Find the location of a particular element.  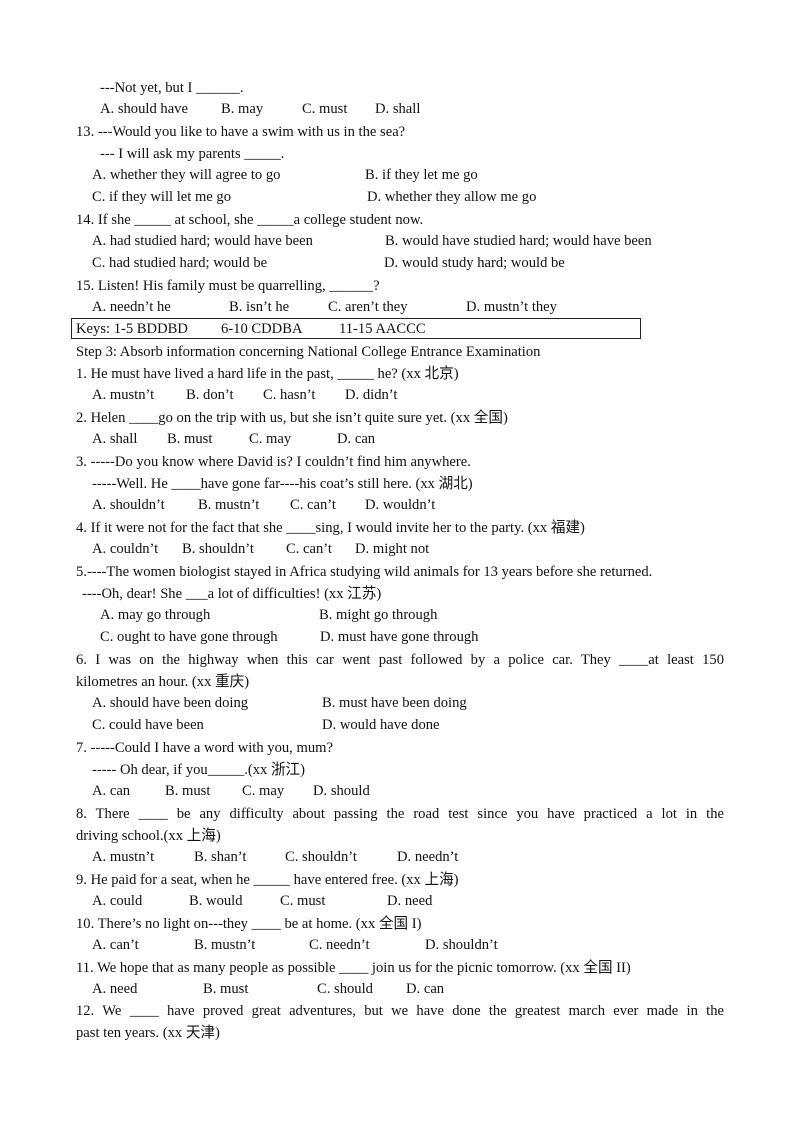

answer-keys-6-10: 6-10 CDDBA is located at coordinates (262, 329).